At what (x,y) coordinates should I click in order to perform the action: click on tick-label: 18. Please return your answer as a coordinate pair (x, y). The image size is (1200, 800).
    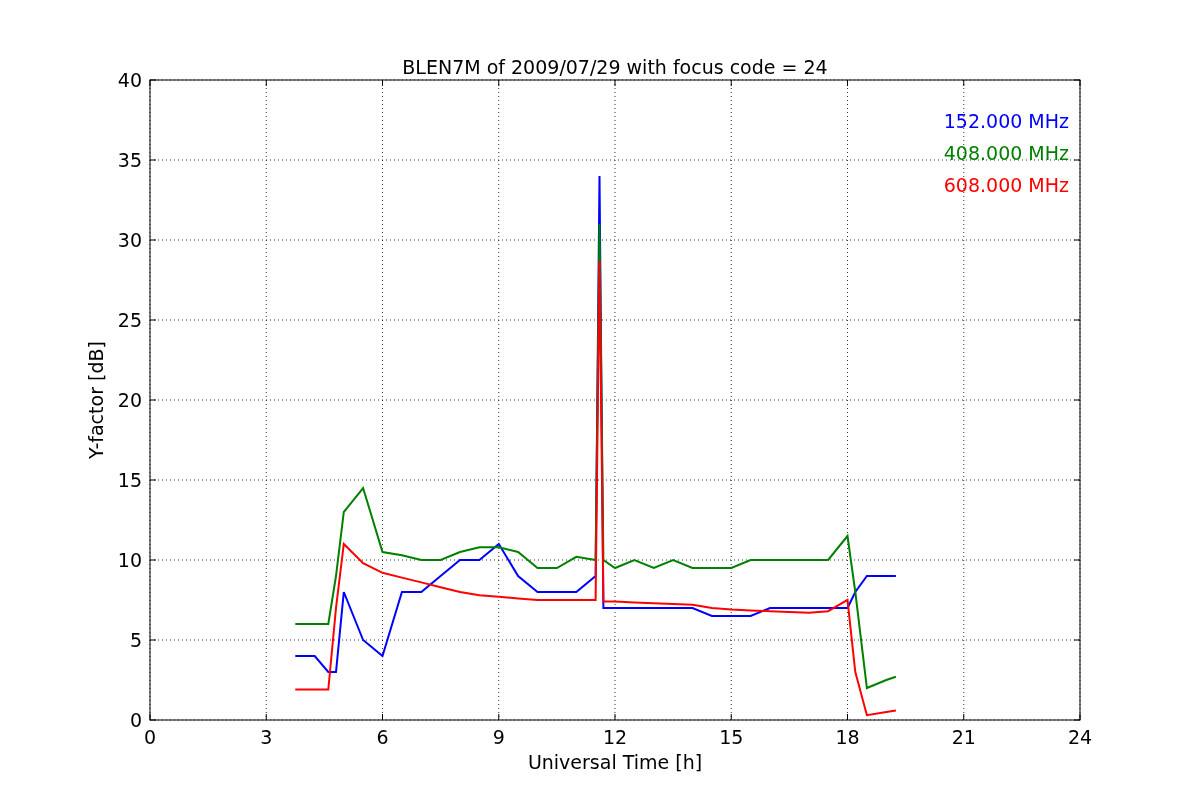
    Looking at the image, I should click on (847, 737).